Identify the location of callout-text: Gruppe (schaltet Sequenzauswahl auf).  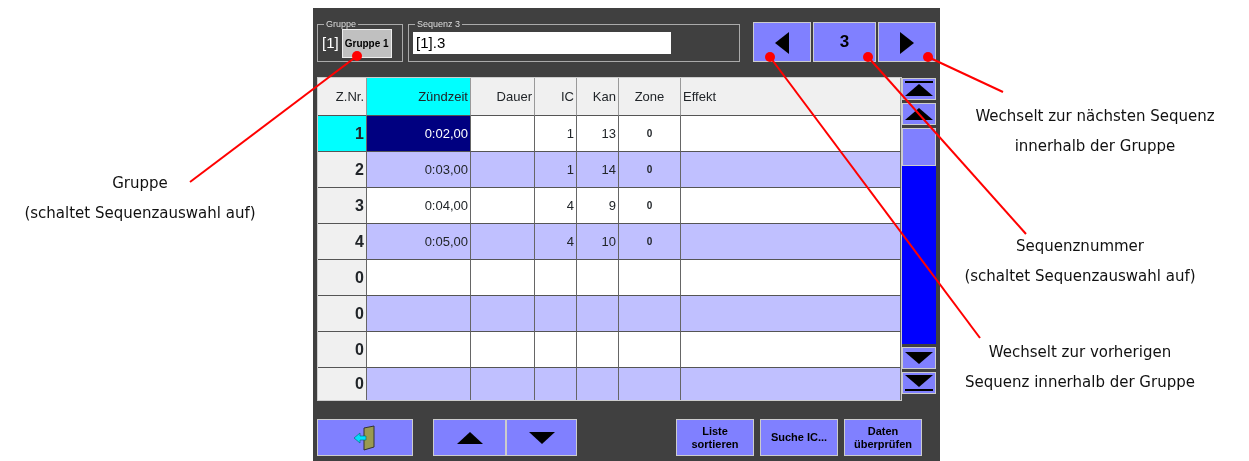
(140, 198).